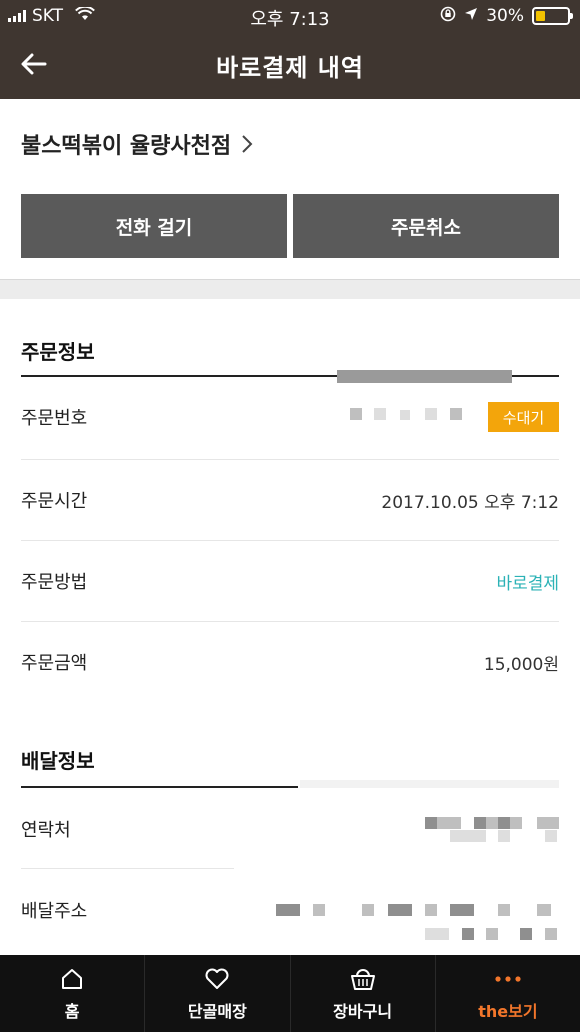 This screenshot has height=1032, width=580. What do you see at coordinates (363, 993) in the screenshot?
I see `tab-cart: 장바구니` at bounding box center [363, 993].